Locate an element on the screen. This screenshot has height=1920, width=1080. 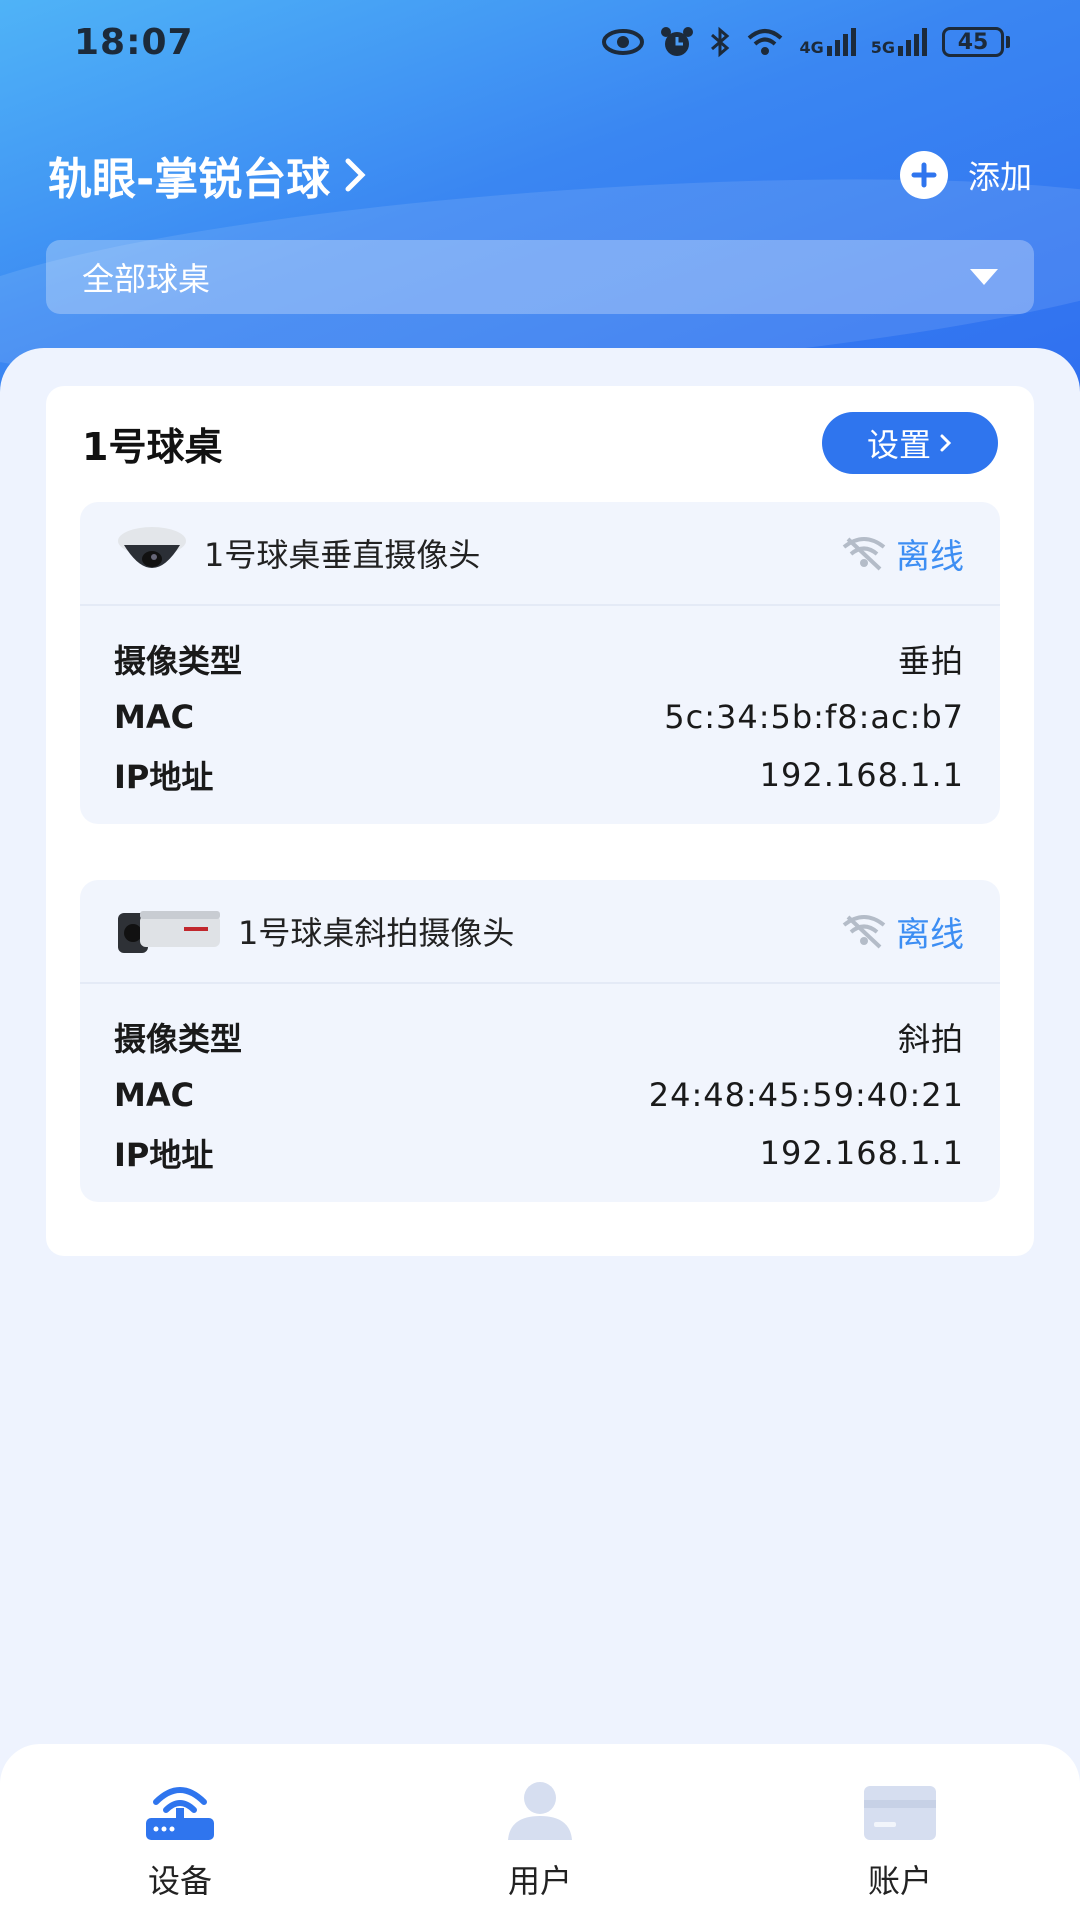
detail-value: 24:48:45:59:40:21 is located at coordinates (806, 1095).